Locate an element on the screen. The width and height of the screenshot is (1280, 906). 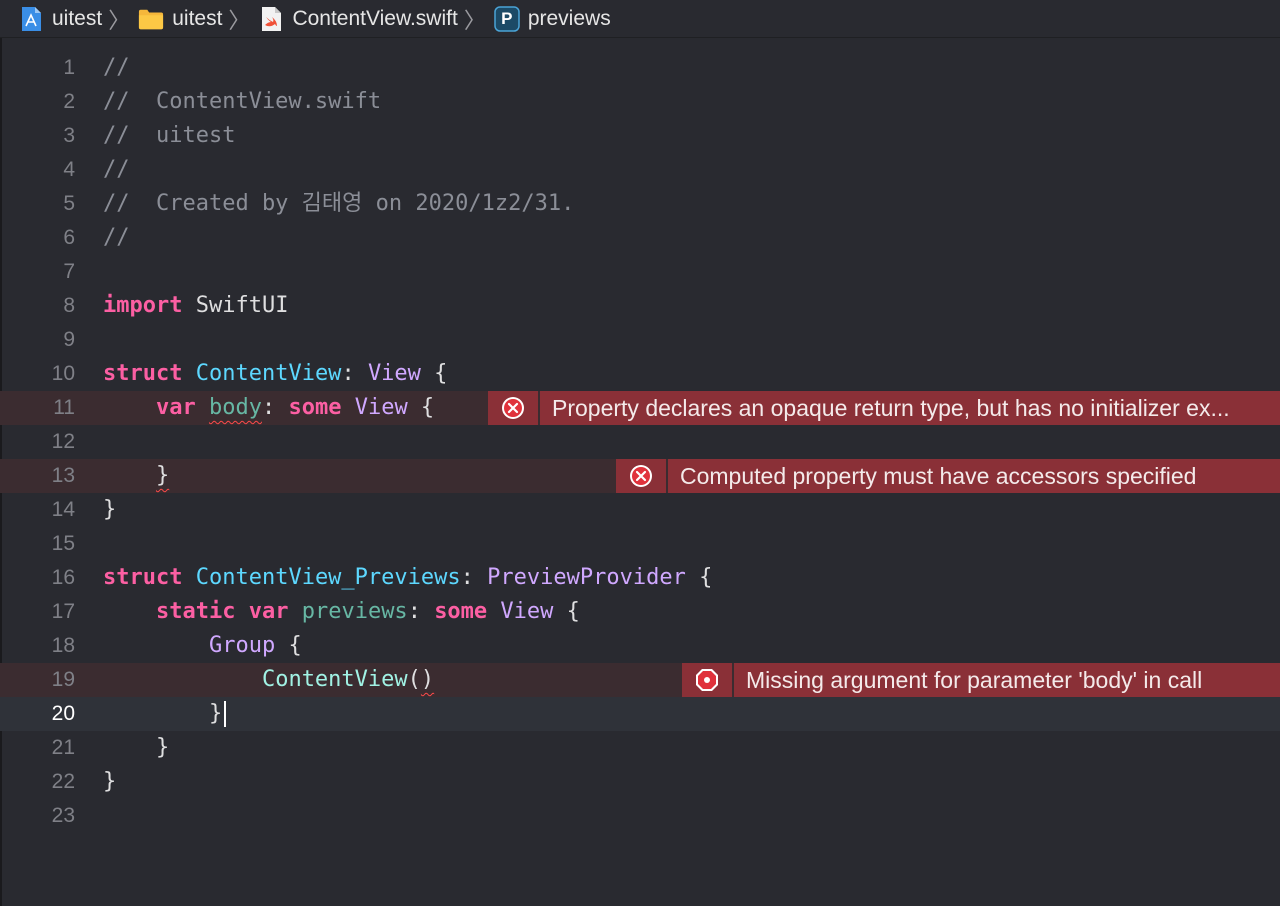
code-line: 10 struct ContentView: View { is located at coordinates (640, 374).